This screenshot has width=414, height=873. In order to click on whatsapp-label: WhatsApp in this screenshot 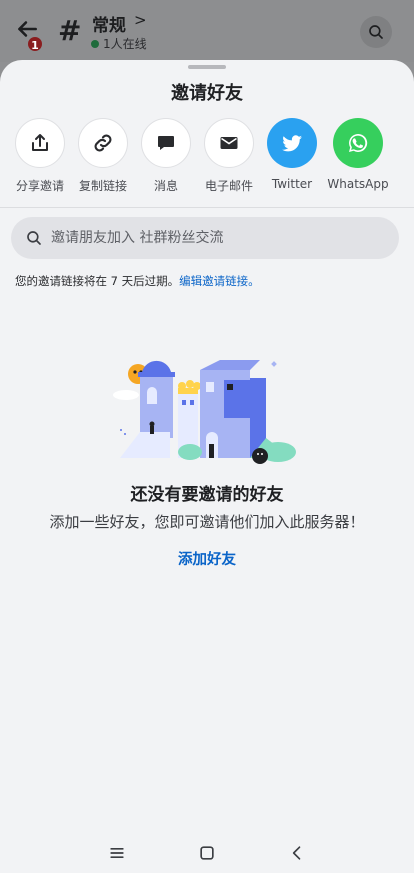, I will do `click(358, 184)`.